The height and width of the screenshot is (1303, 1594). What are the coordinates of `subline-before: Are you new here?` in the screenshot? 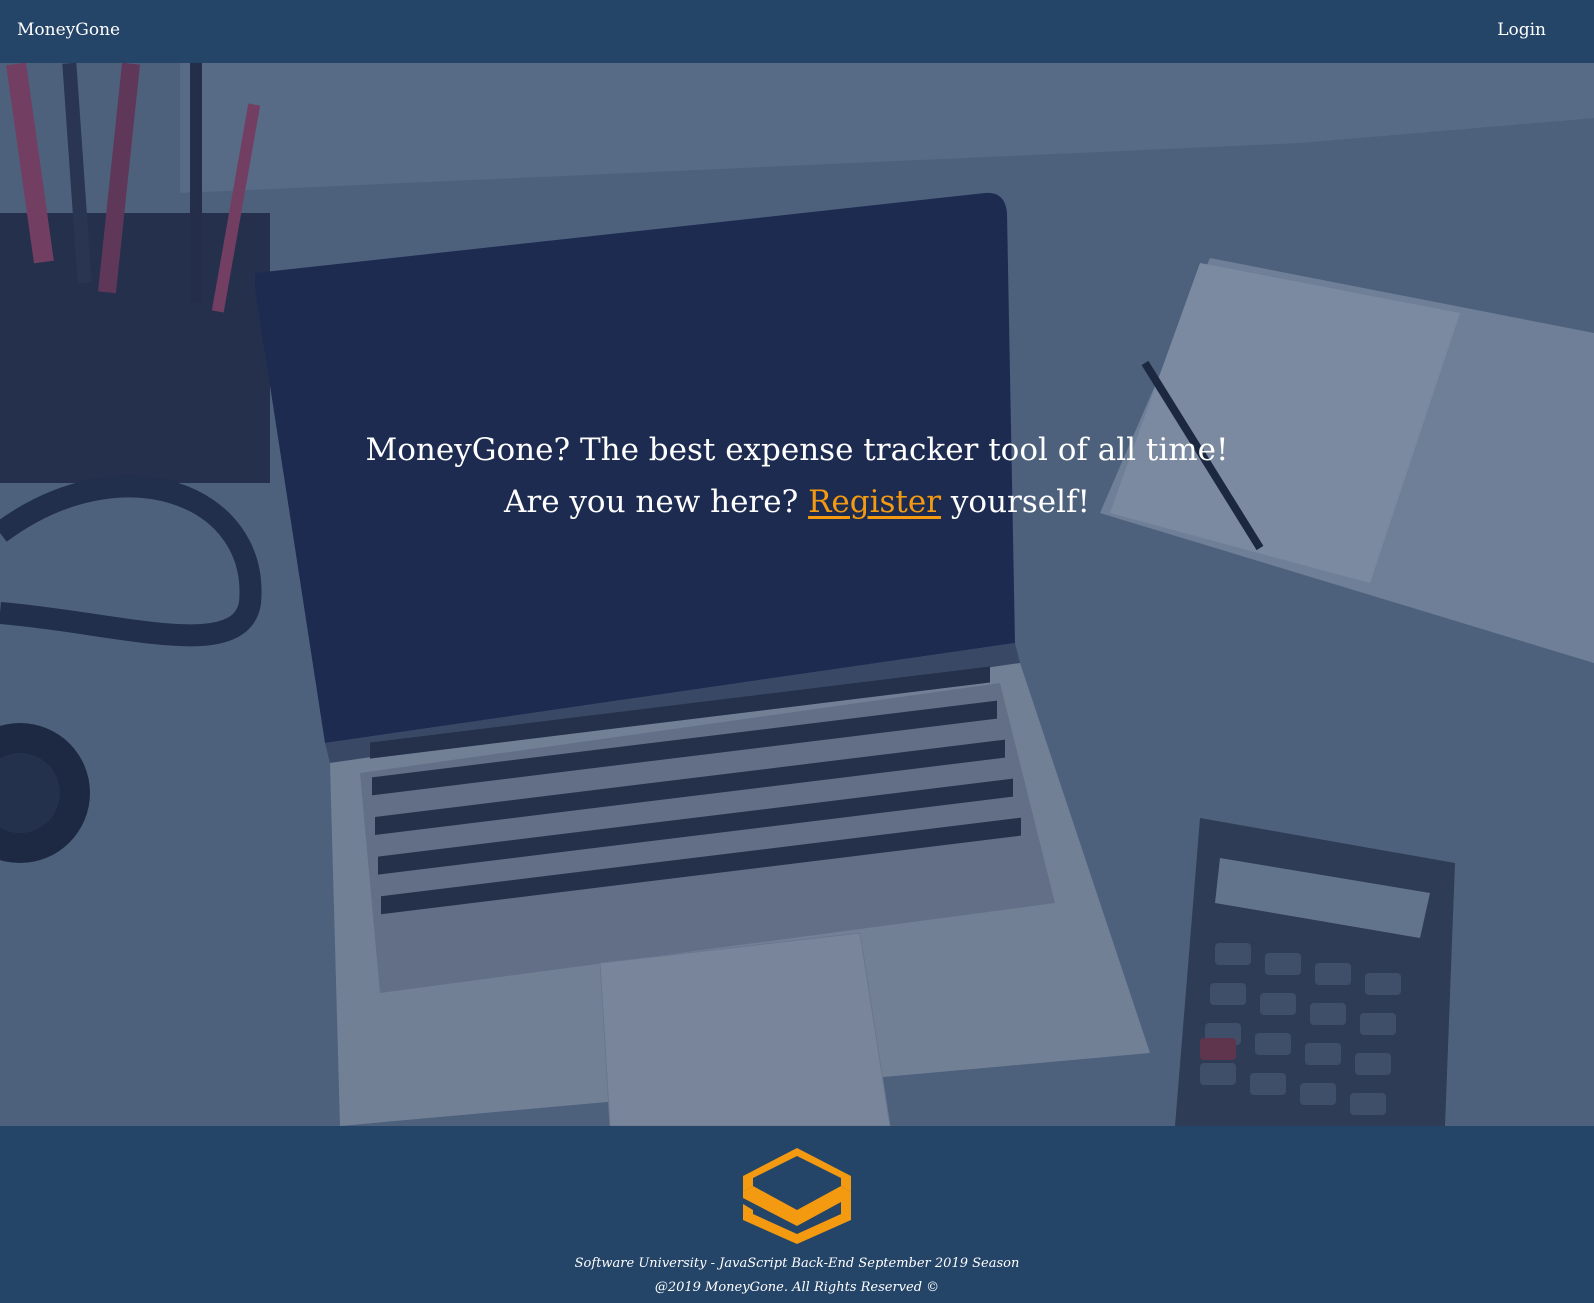 It's located at (656, 502).